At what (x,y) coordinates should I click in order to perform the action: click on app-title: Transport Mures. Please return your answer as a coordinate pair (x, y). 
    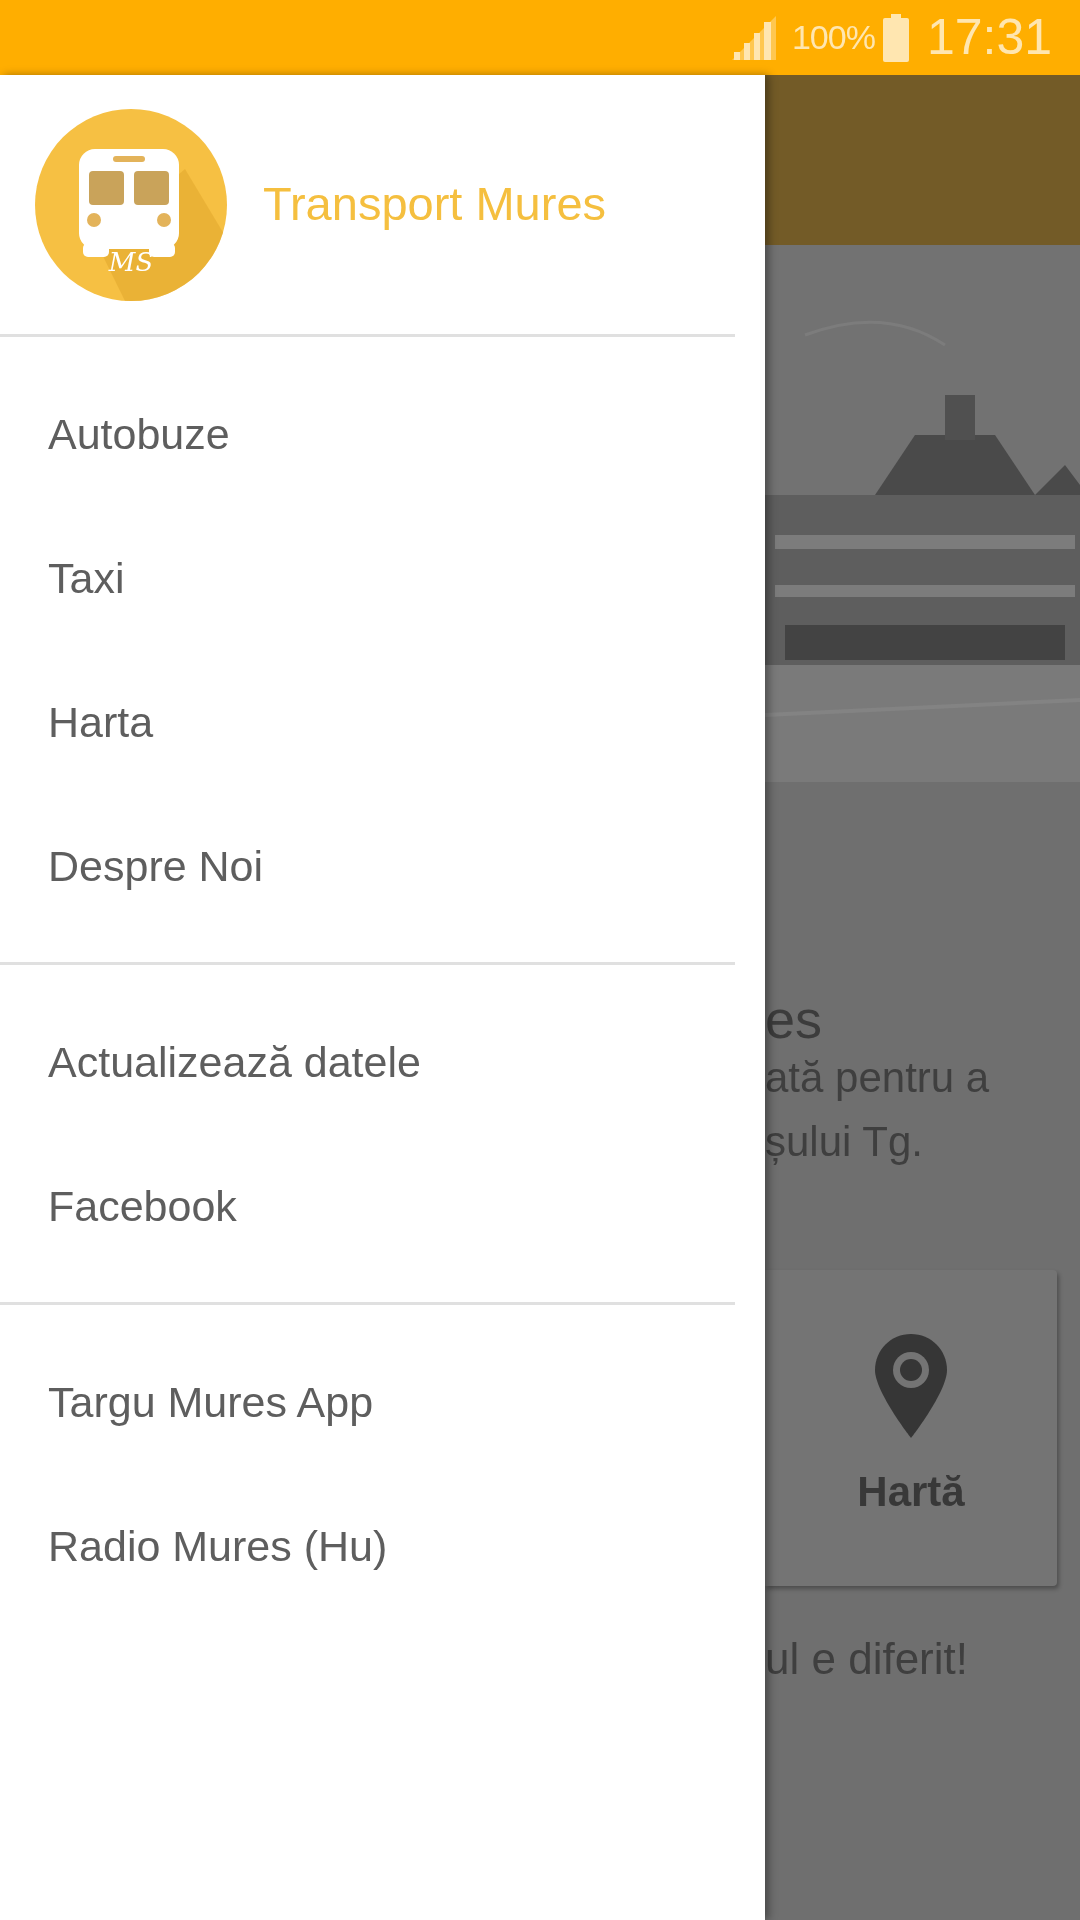
    Looking at the image, I should click on (435, 204).